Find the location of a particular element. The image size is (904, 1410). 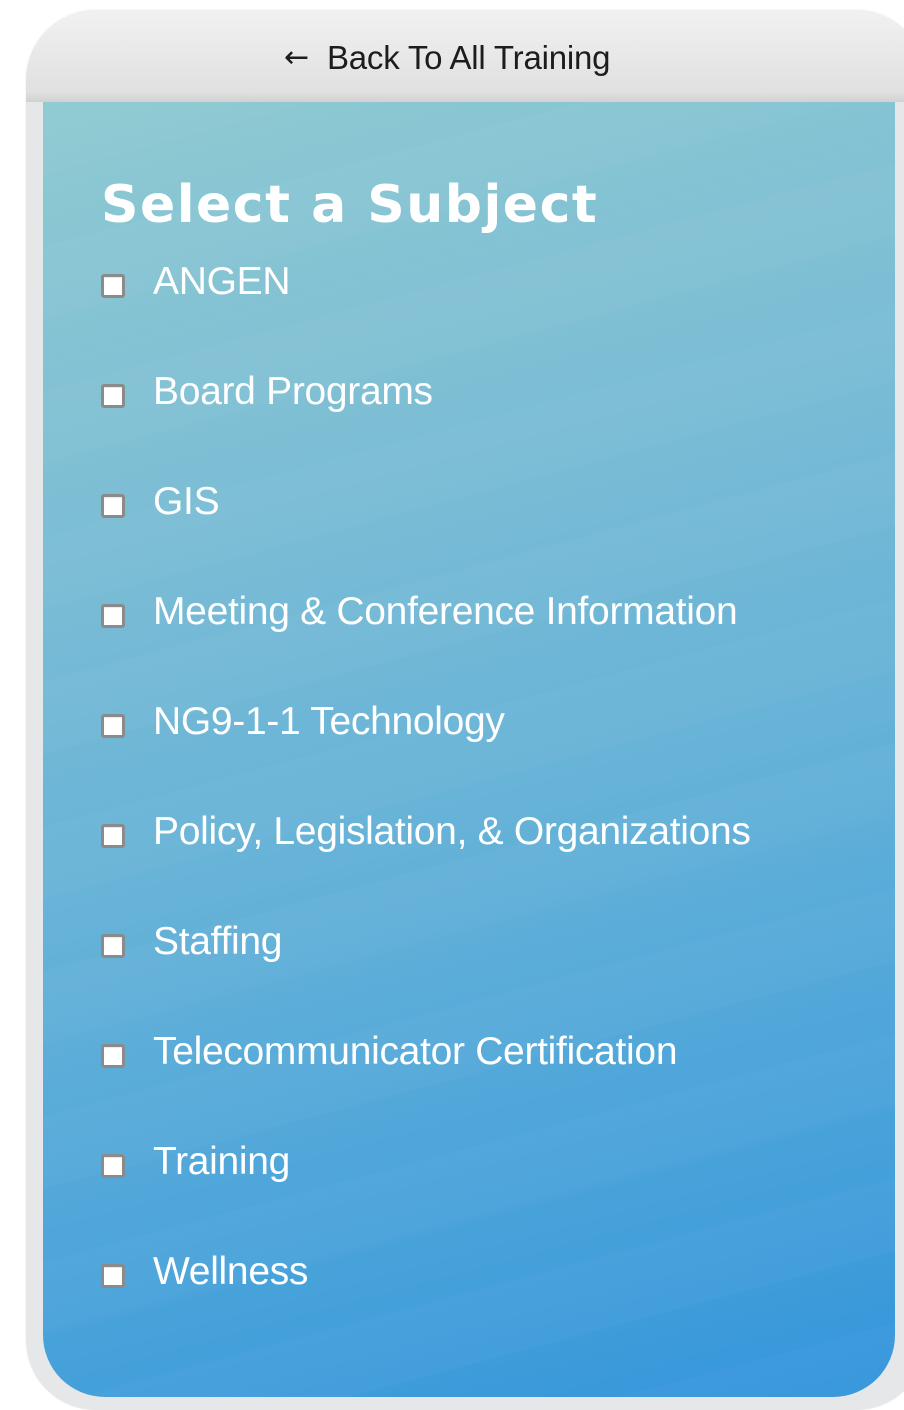

subject-item-training: Training is located at coordinates (426, 1187).